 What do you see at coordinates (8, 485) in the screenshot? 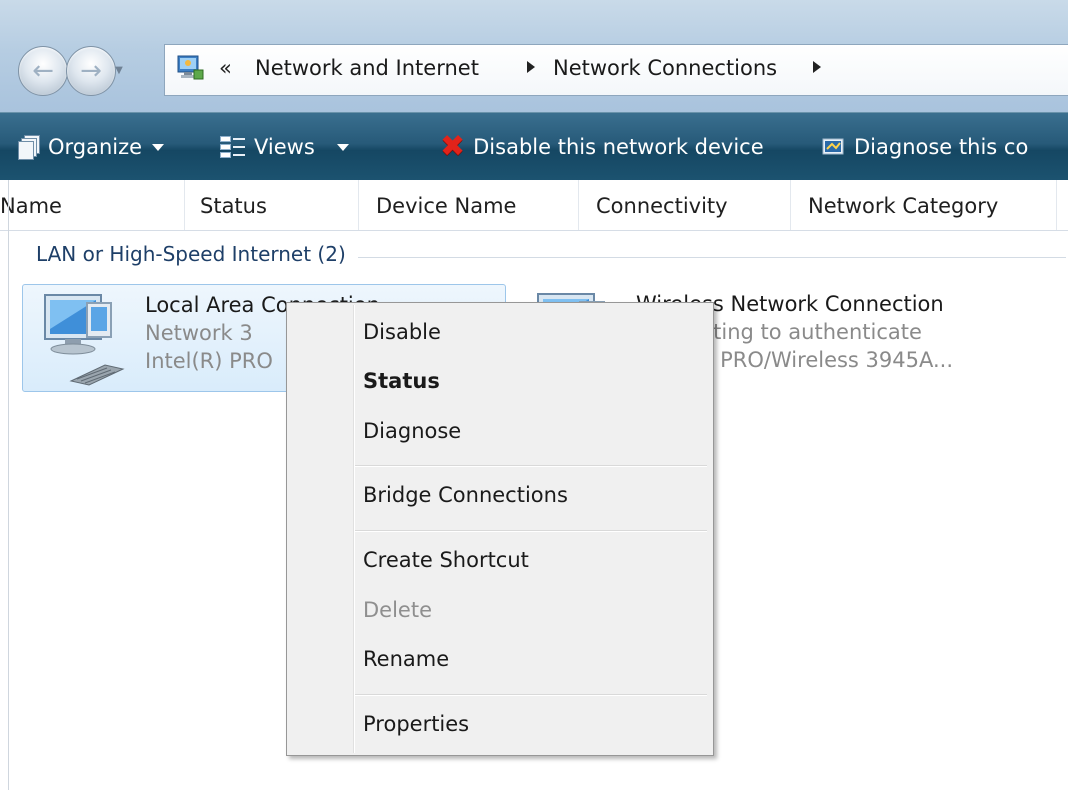
I see `content-border` at bounding box center [8, 485].